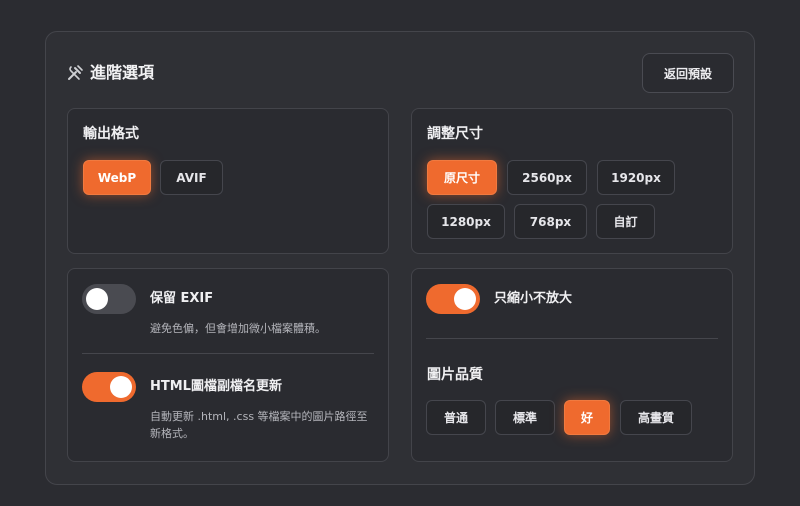  I want to click on html-update-toggle-knob, so click(121, 387).